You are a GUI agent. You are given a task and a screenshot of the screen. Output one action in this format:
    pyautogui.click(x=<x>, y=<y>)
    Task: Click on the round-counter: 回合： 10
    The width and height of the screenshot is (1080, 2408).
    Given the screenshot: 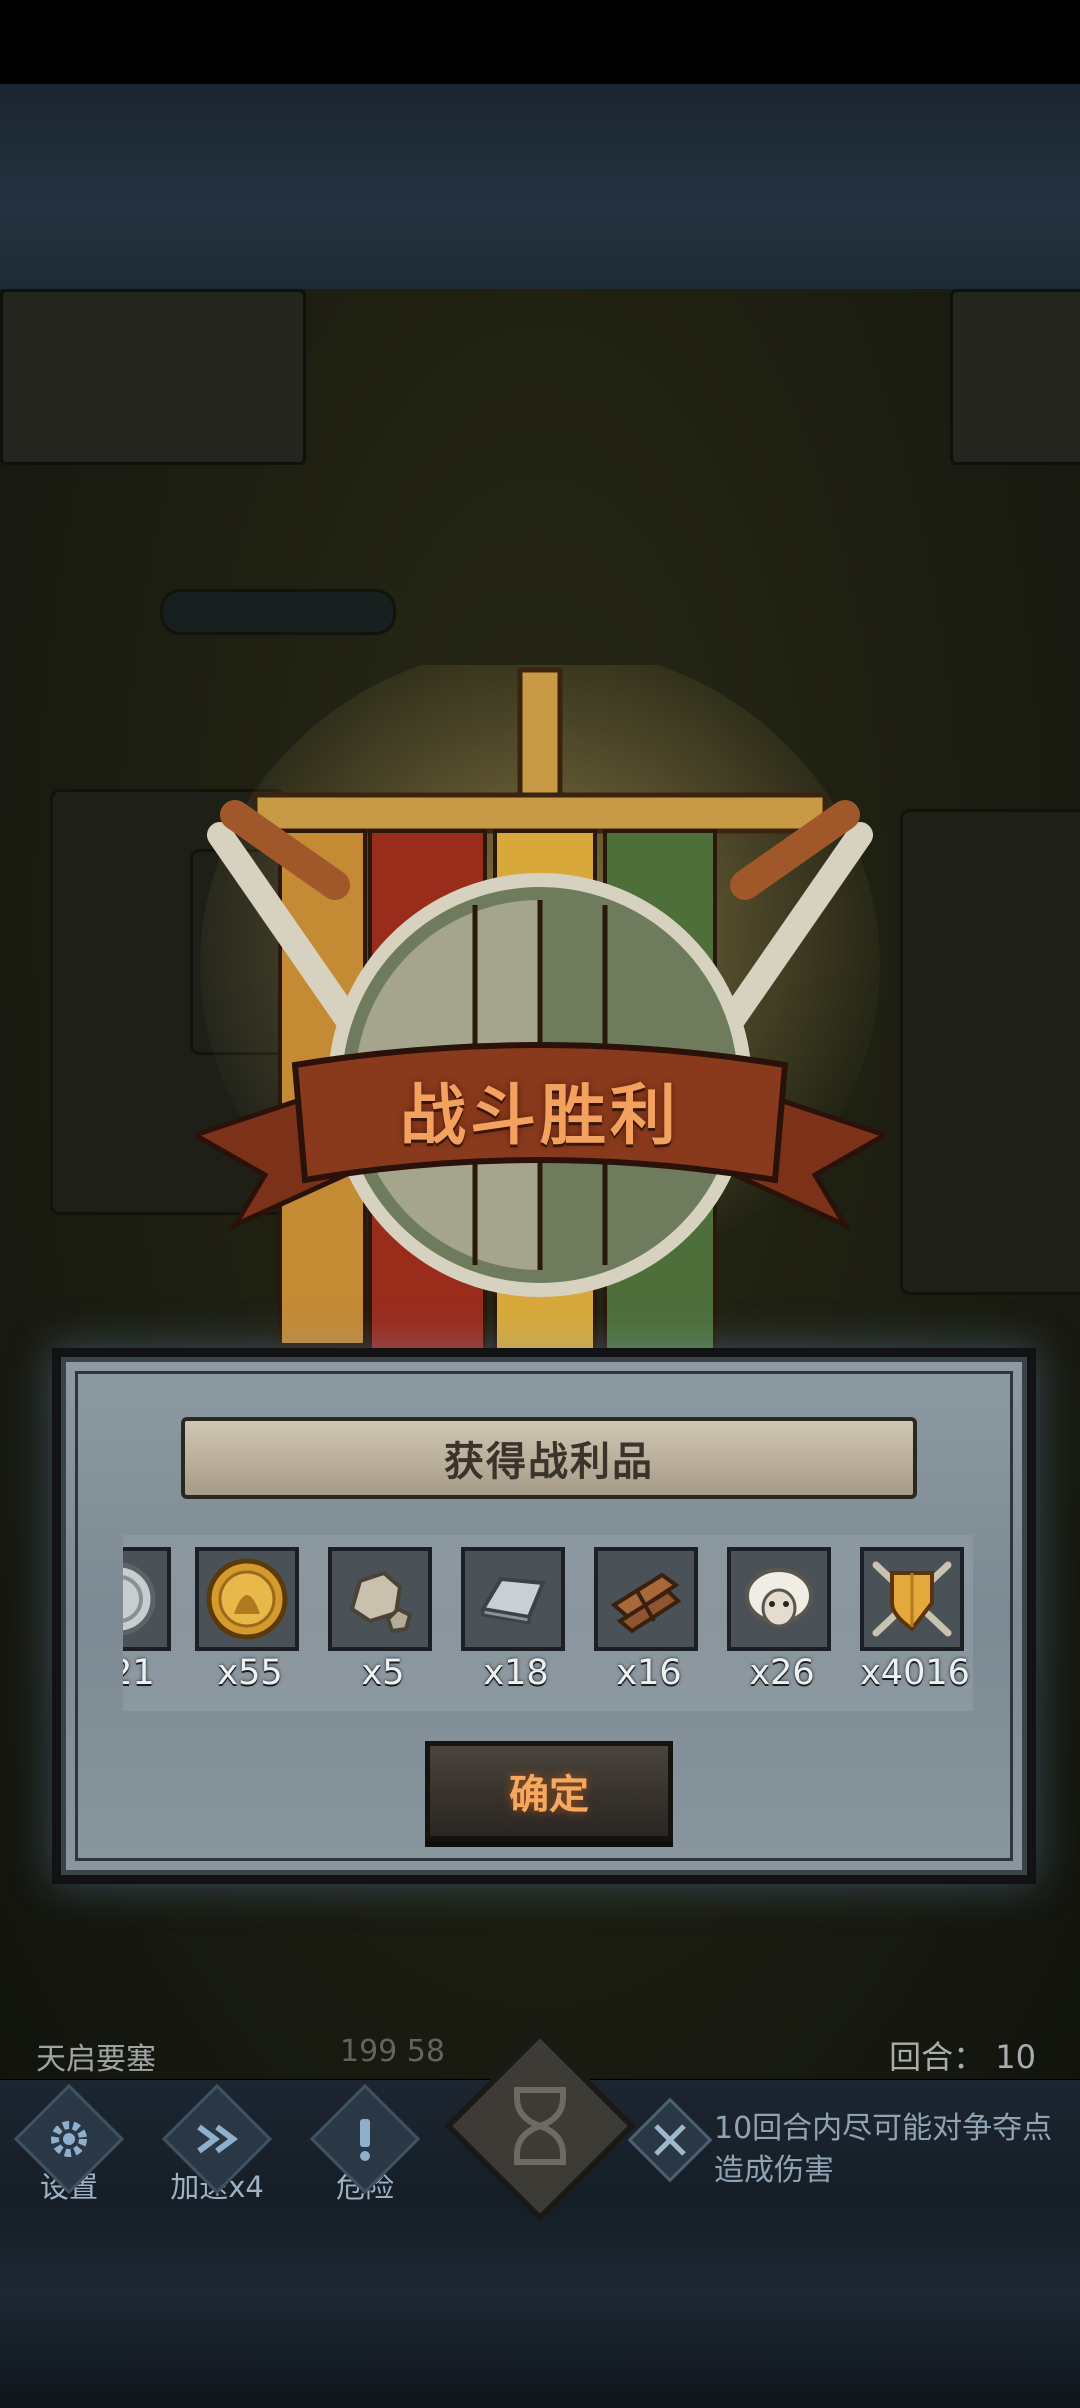 What is the action you would take?
    pyautogui.click(x=962, y=2055)
    